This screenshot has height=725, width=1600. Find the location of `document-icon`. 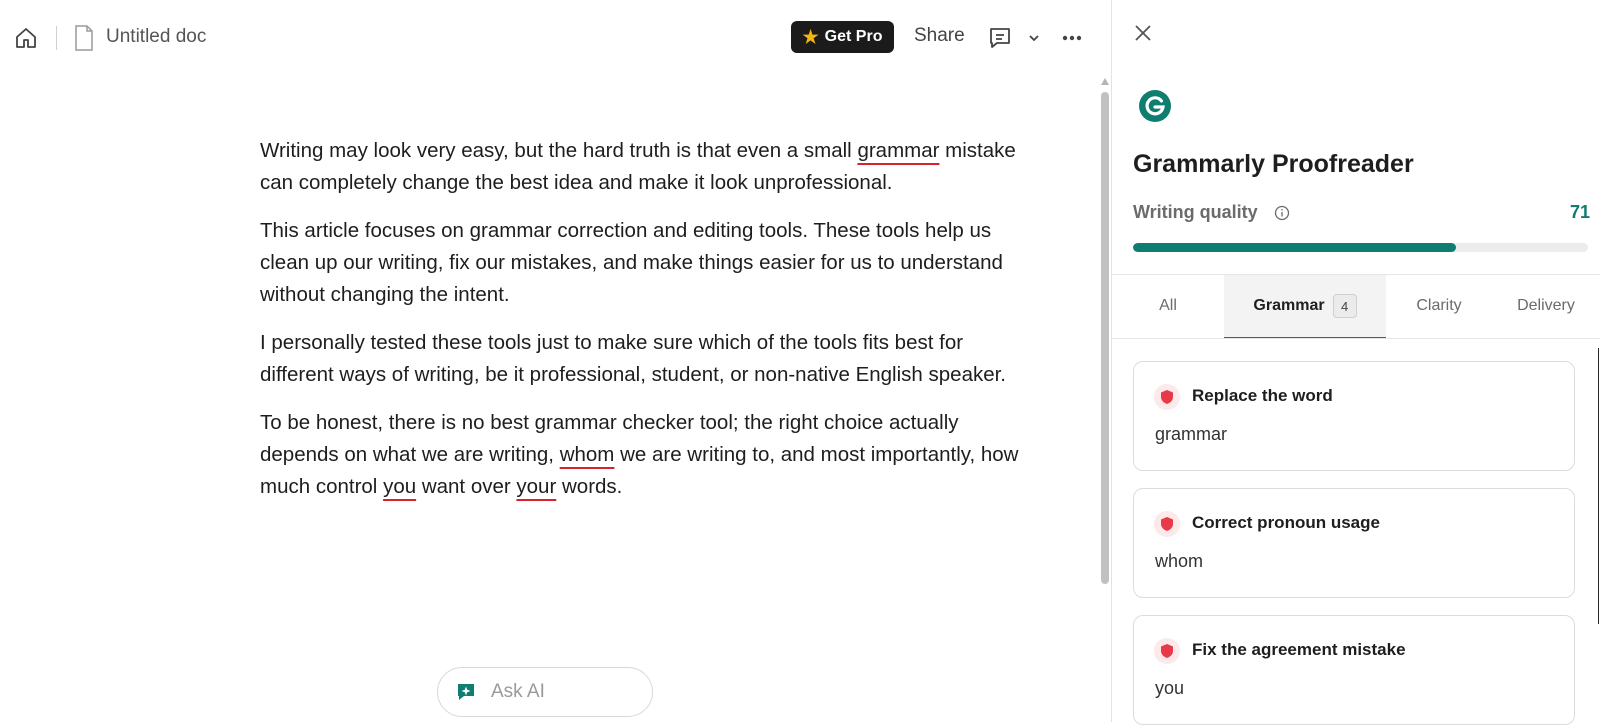

document-icon is located at coordinates (84, 38).